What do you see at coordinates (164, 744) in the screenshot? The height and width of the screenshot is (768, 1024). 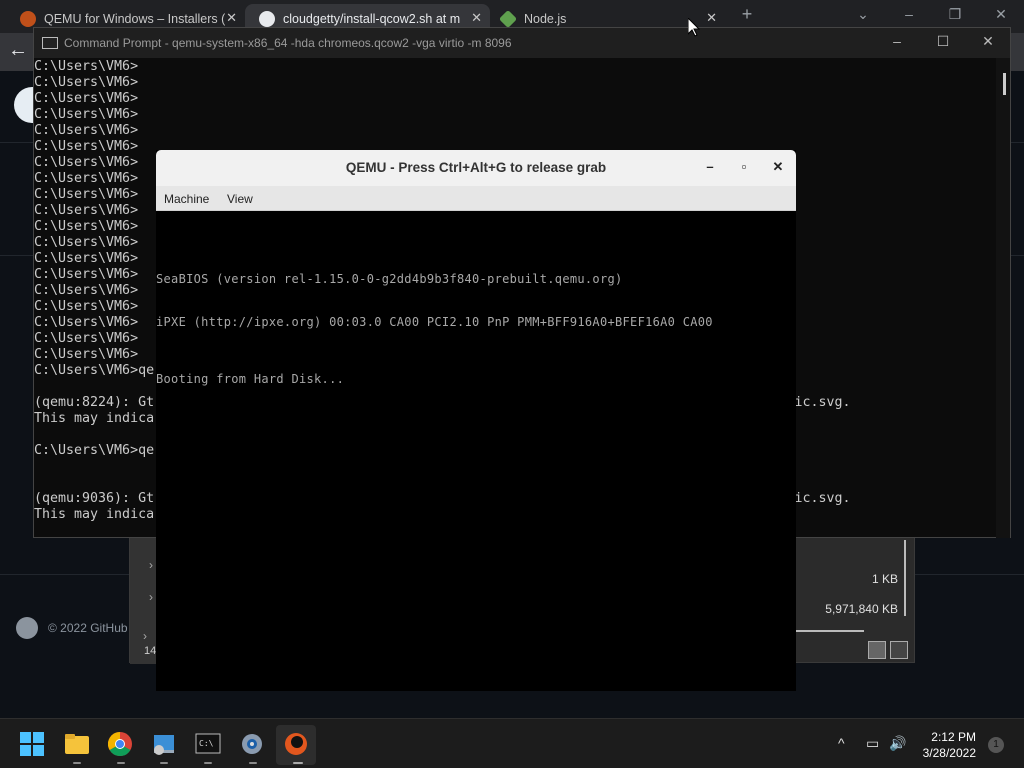 I see `control-panel-icon` at bounding box center [164, 744].